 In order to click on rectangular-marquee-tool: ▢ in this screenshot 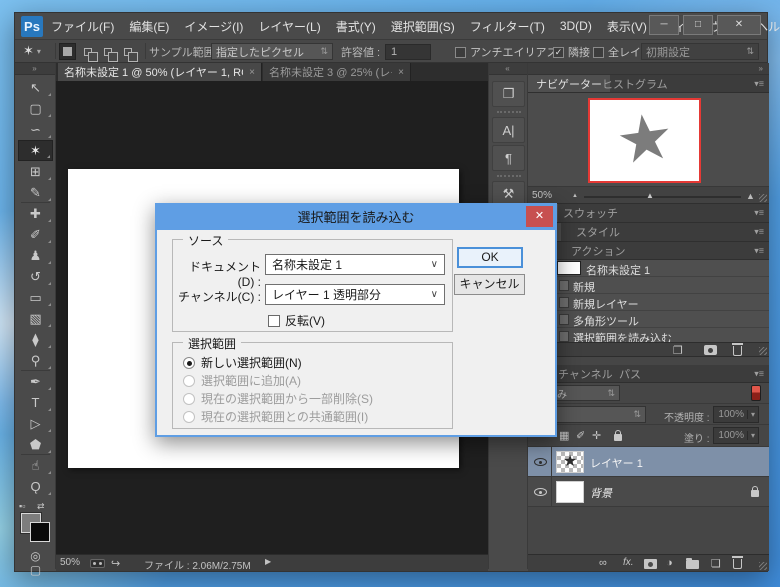, I will do `click(35, 108)`.